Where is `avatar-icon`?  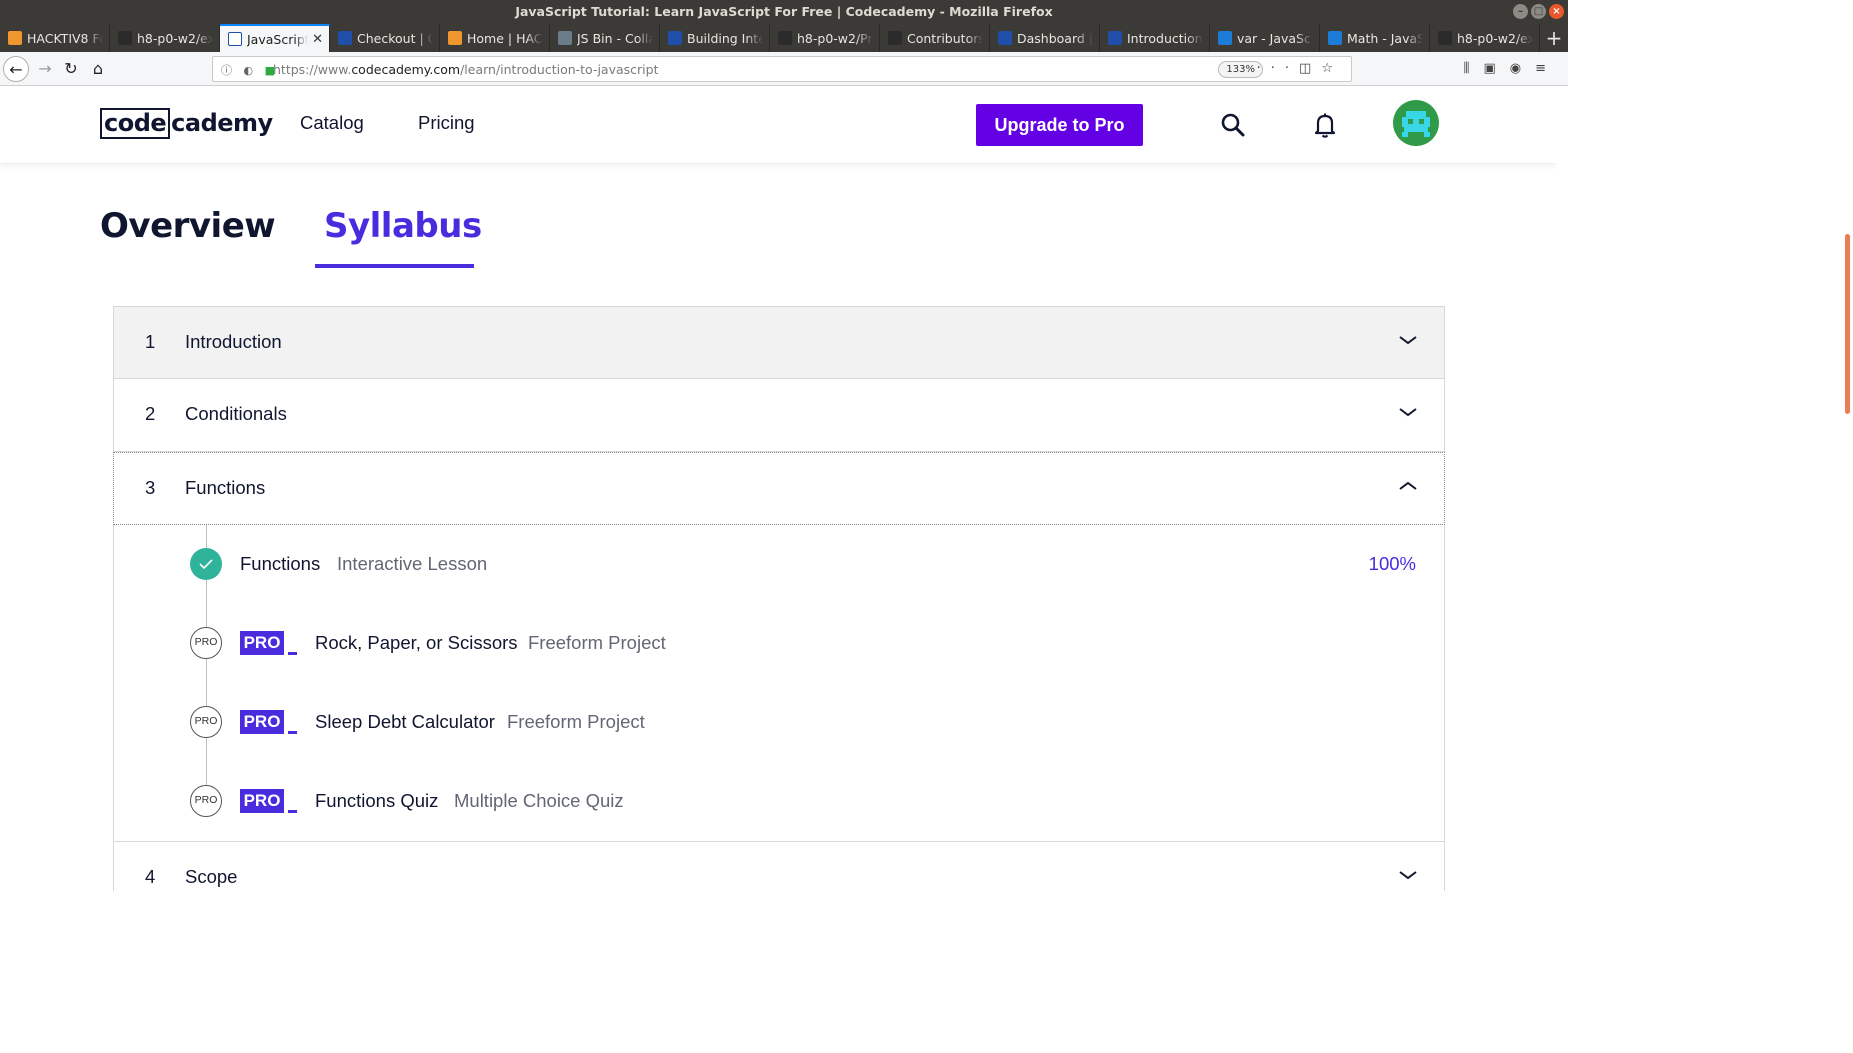
avatar-icon is located at coordinates (1416, 124).